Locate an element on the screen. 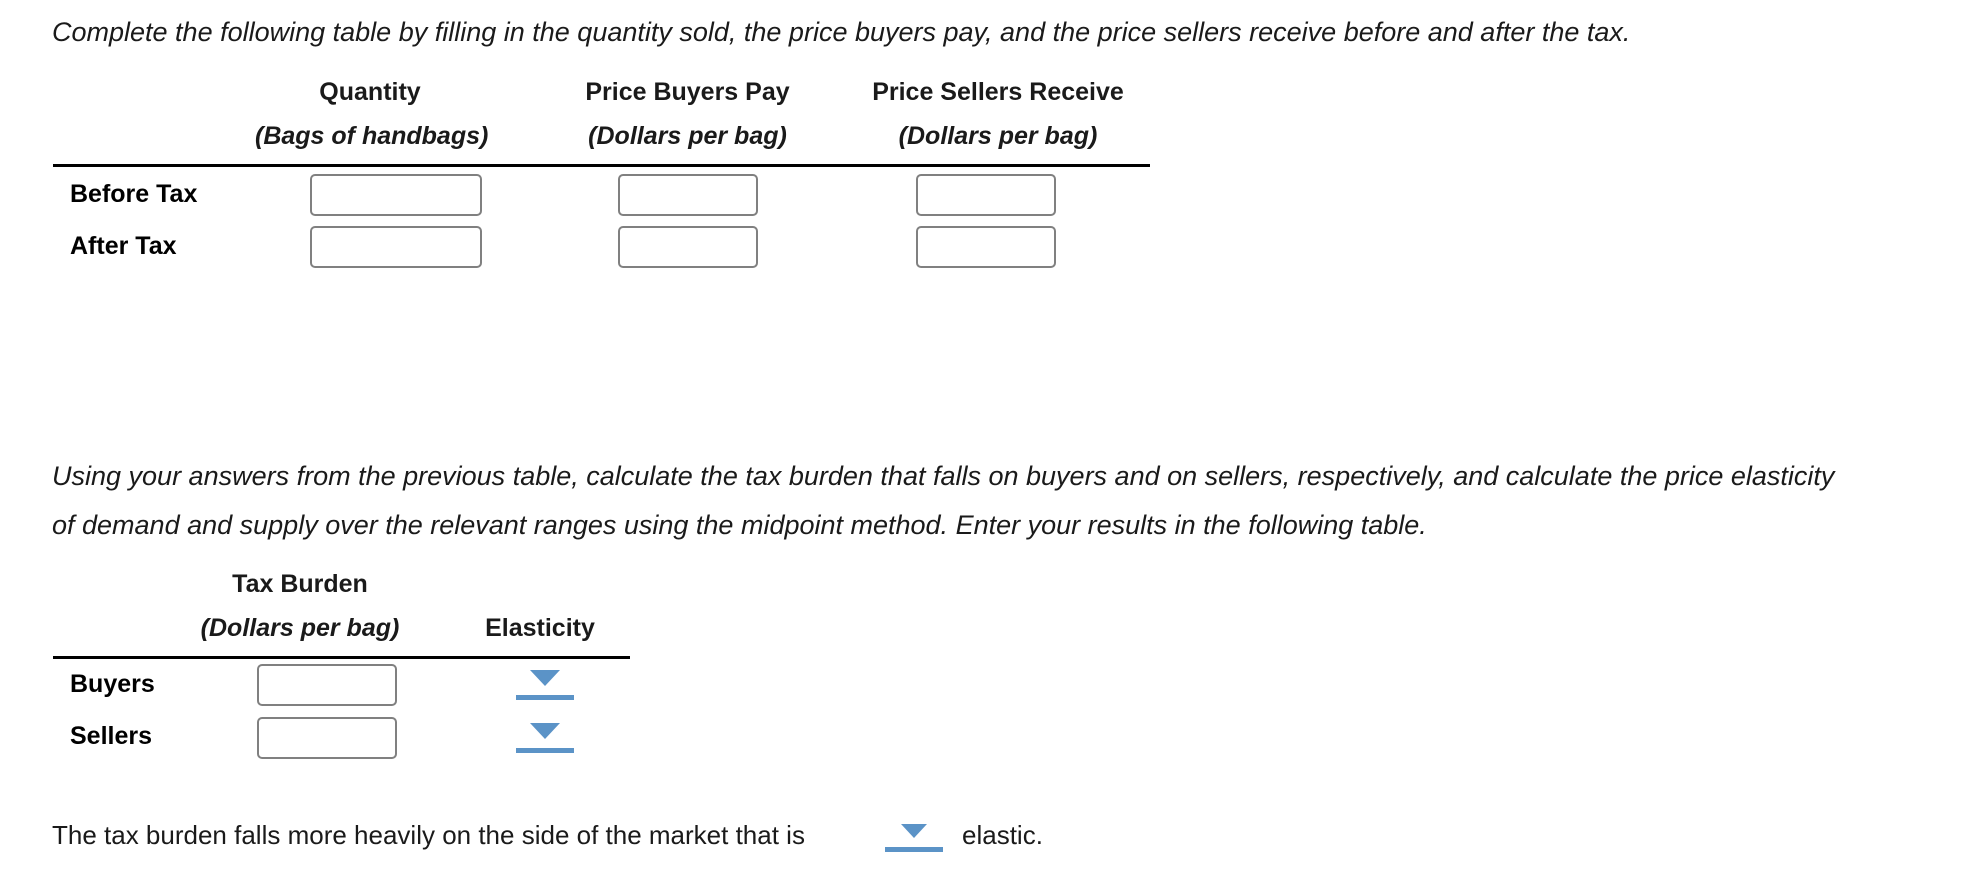 The height and width of the screenshot is (870, 1986). table2-header-tax-burden-title: Tax Burden is located at coordinates (300, 584).